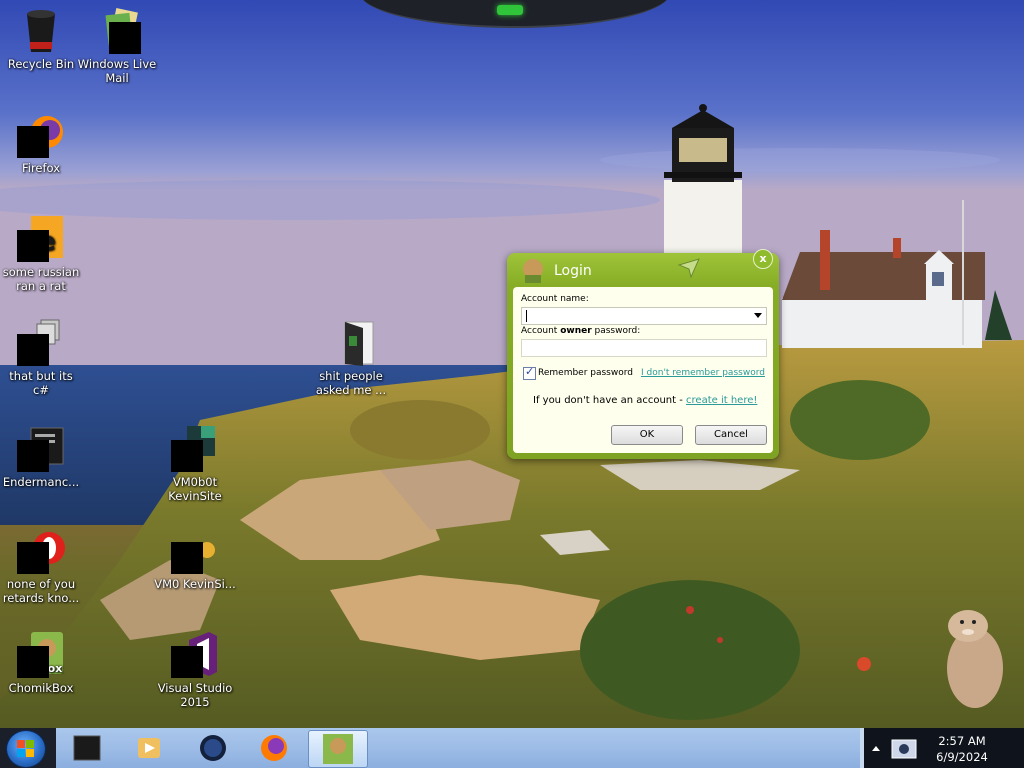 The height and width of the screenshot is (768, 1024). I want to click on opera-icon, so click(41, 550).